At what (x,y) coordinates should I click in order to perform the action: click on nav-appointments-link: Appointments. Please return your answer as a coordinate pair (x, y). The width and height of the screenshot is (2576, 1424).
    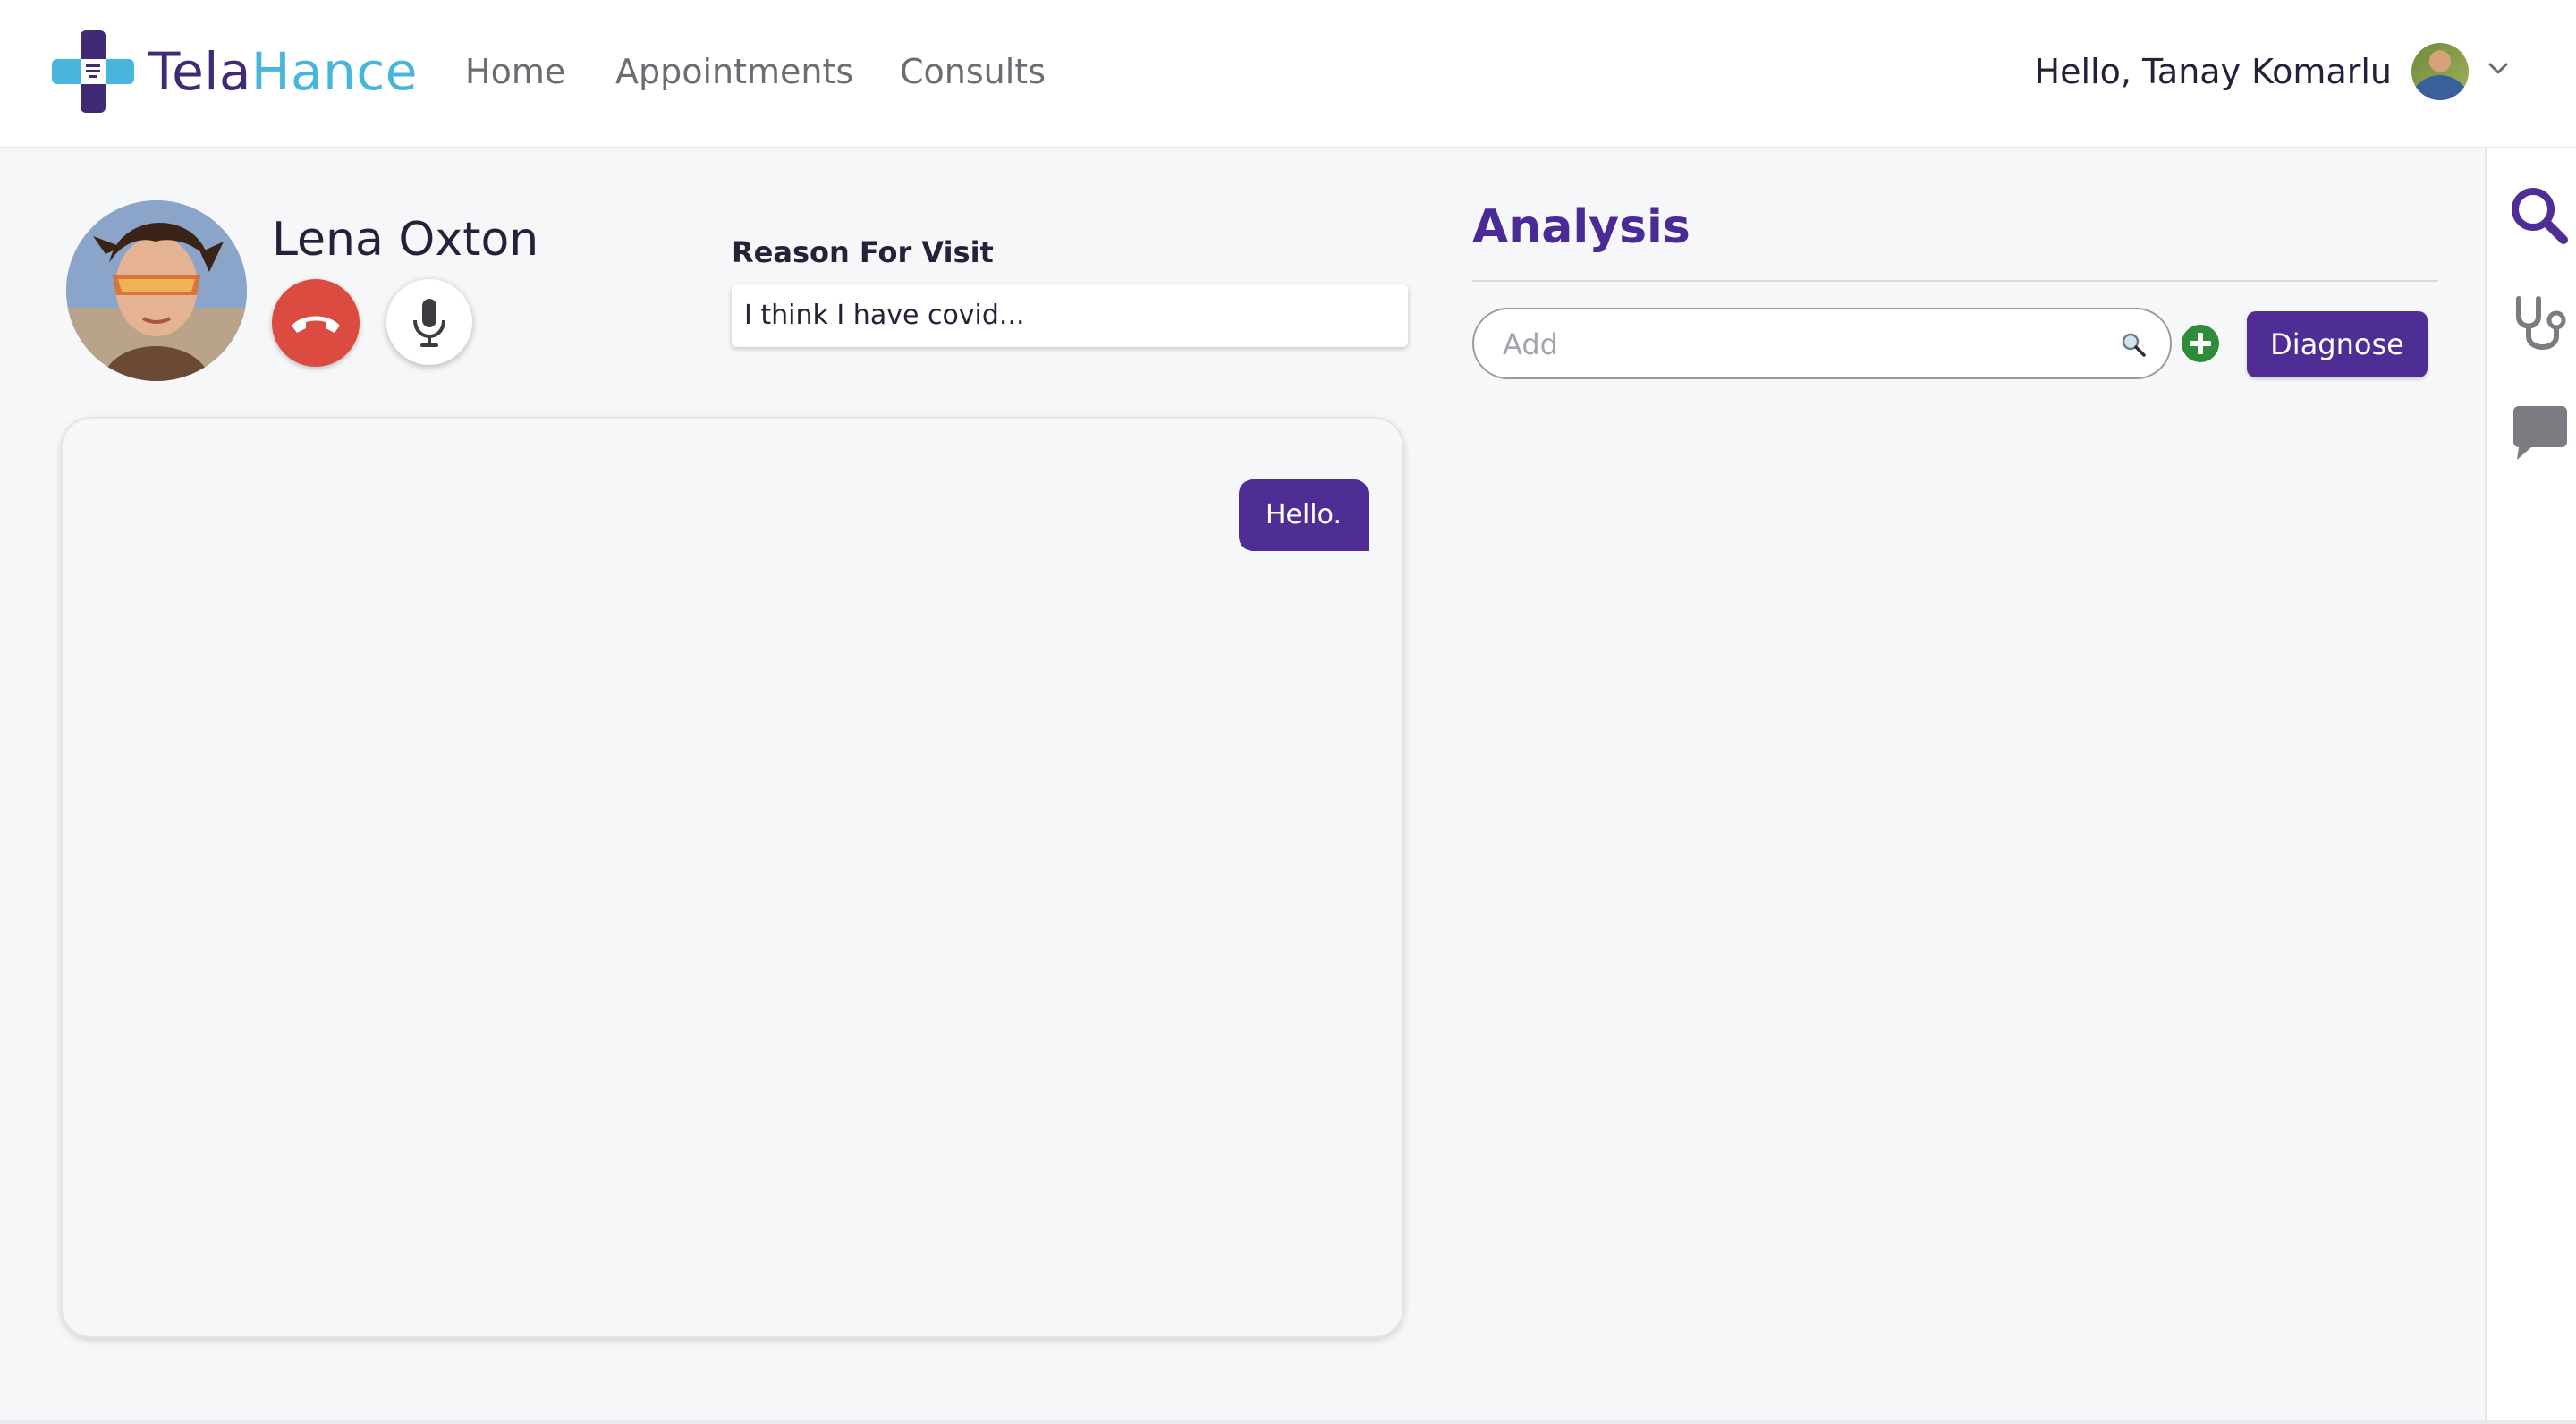
    Looking at the image, I should click on (734, 72).